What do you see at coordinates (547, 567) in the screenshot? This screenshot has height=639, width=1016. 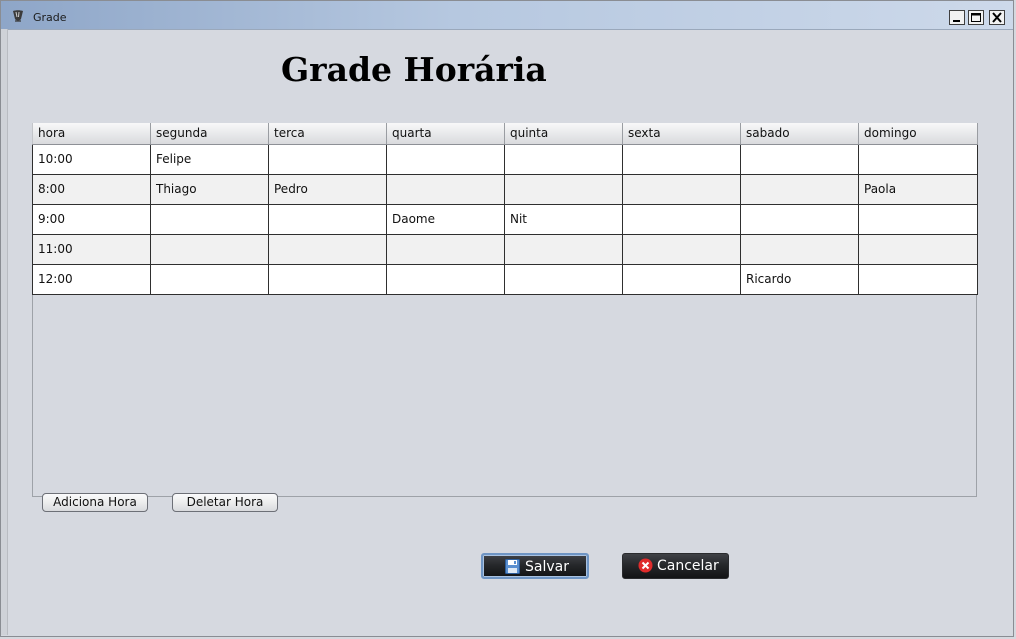 I see `save-label: Salvar` at bounding box center [547, 567].